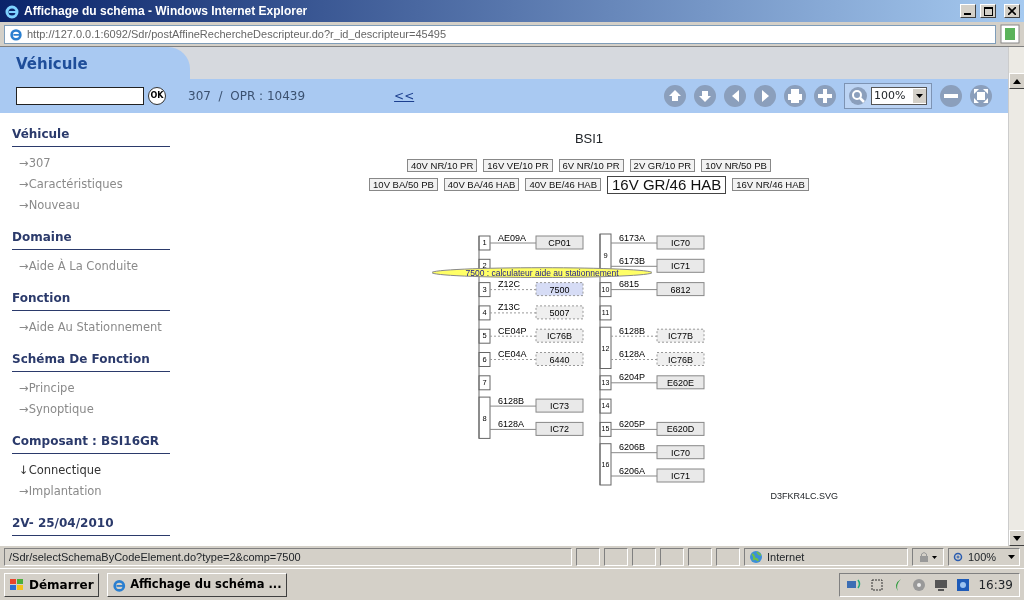 This screenshot has width=1024, height=600. Describe the element at coordinates (899, 96) in the screenshot. I see `zoom-select: 100%` at that location.